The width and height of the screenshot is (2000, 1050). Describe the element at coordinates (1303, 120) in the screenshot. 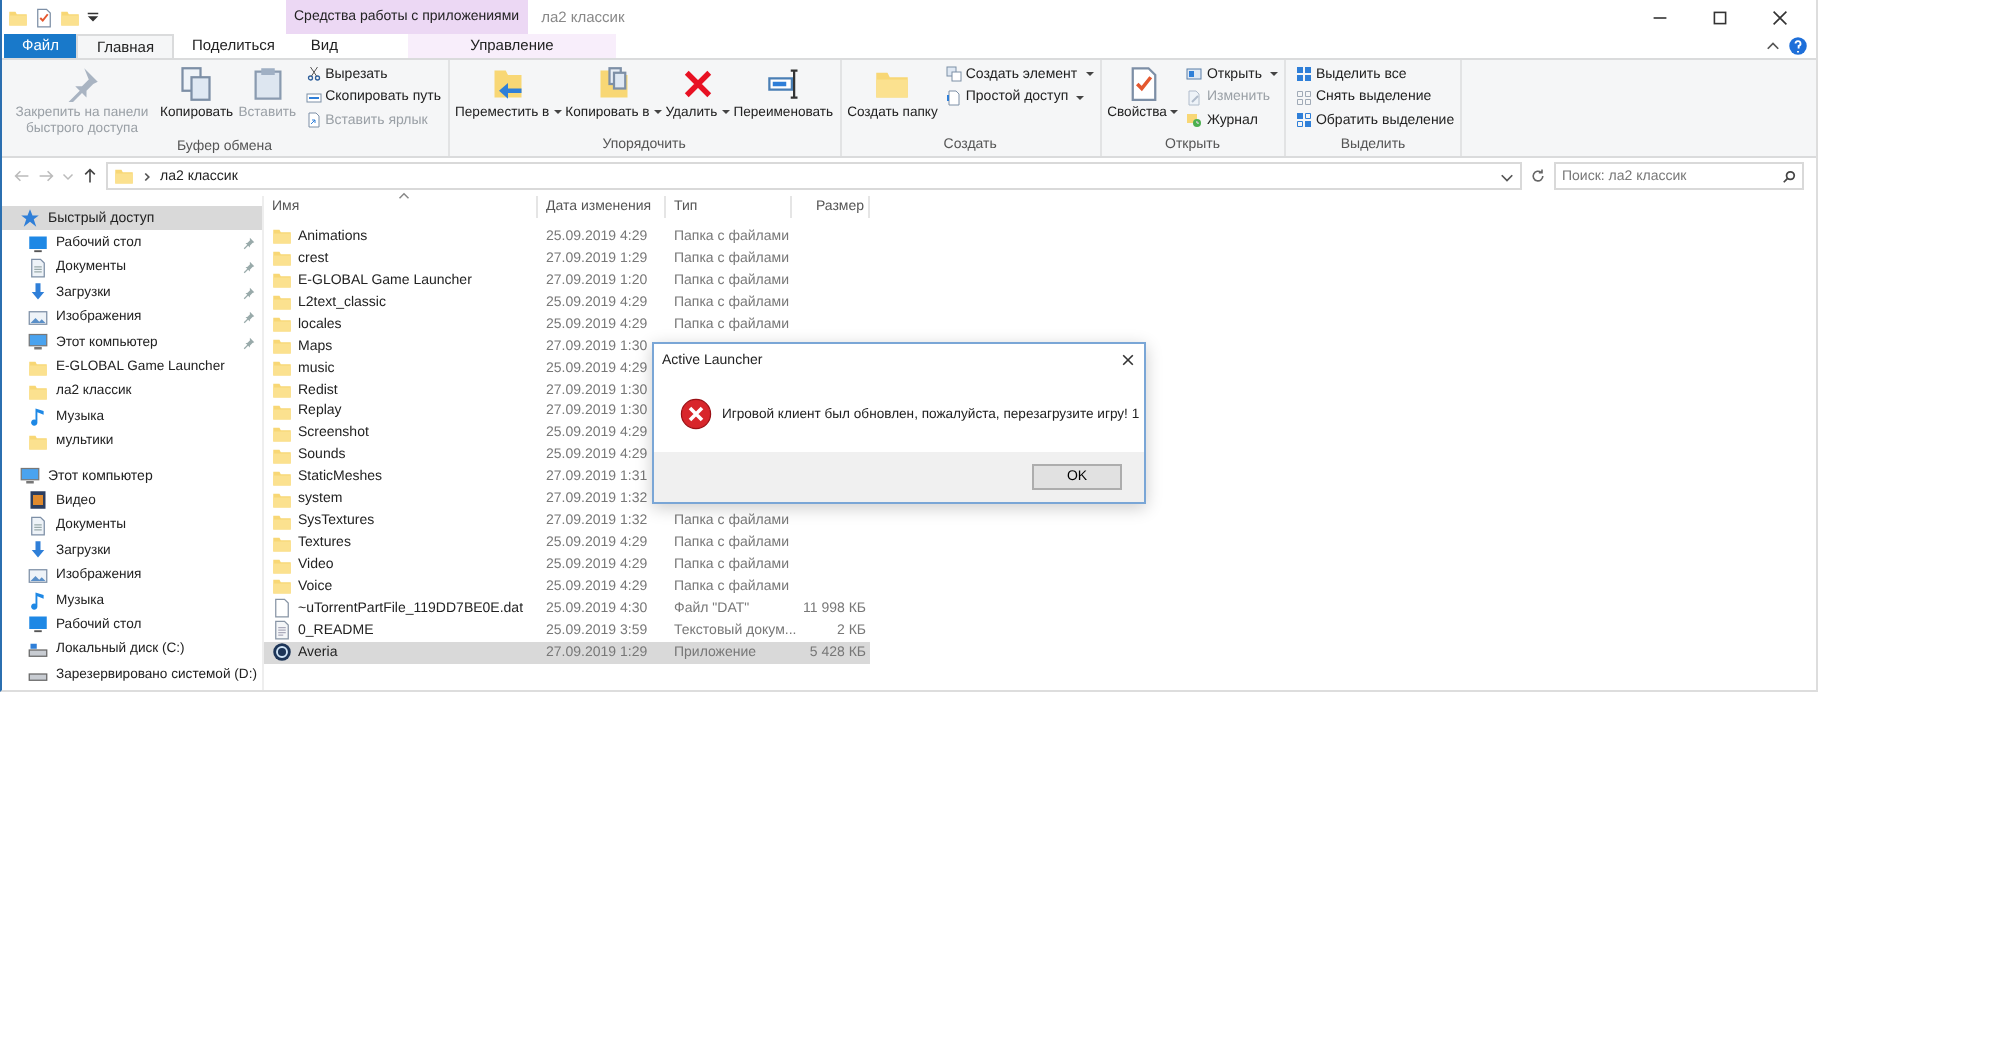

I see `invert-grid-icon` at that location.